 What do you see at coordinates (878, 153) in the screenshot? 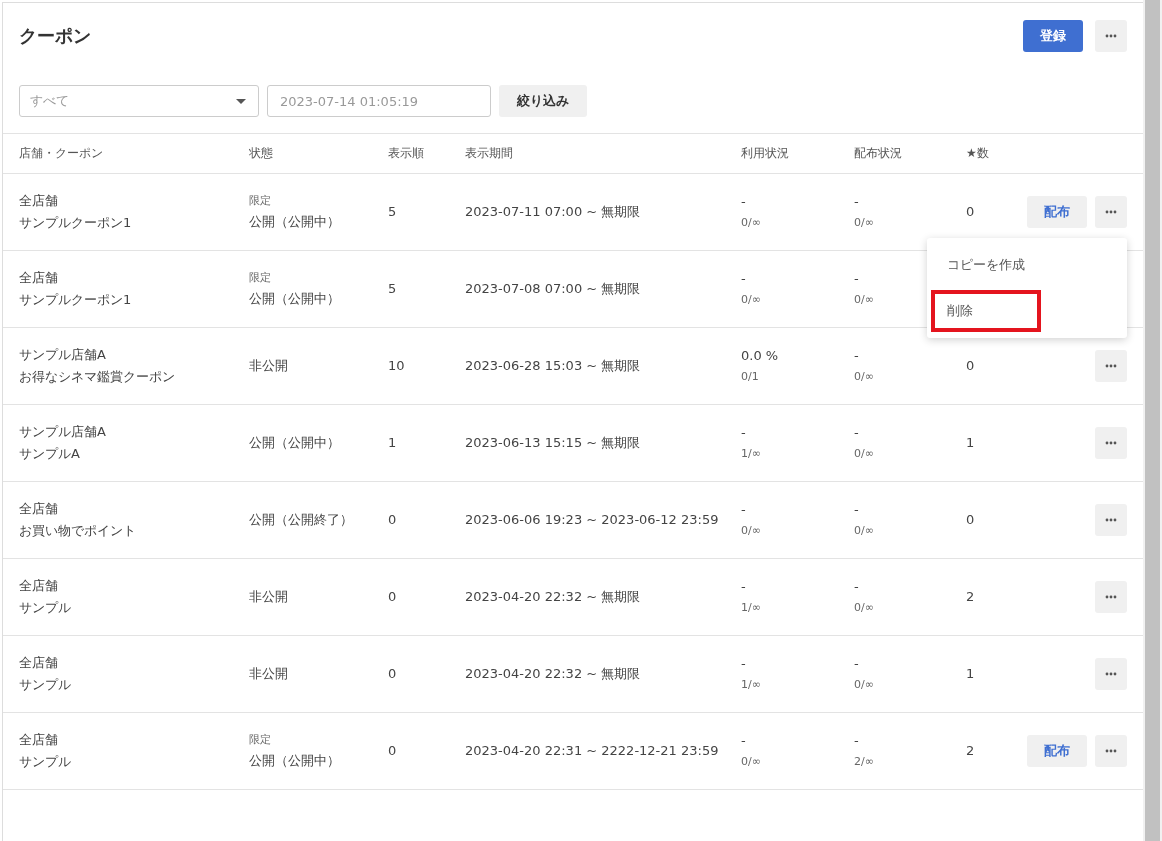
I see `column-header: 配布状況` at bounding box center [878, 153].